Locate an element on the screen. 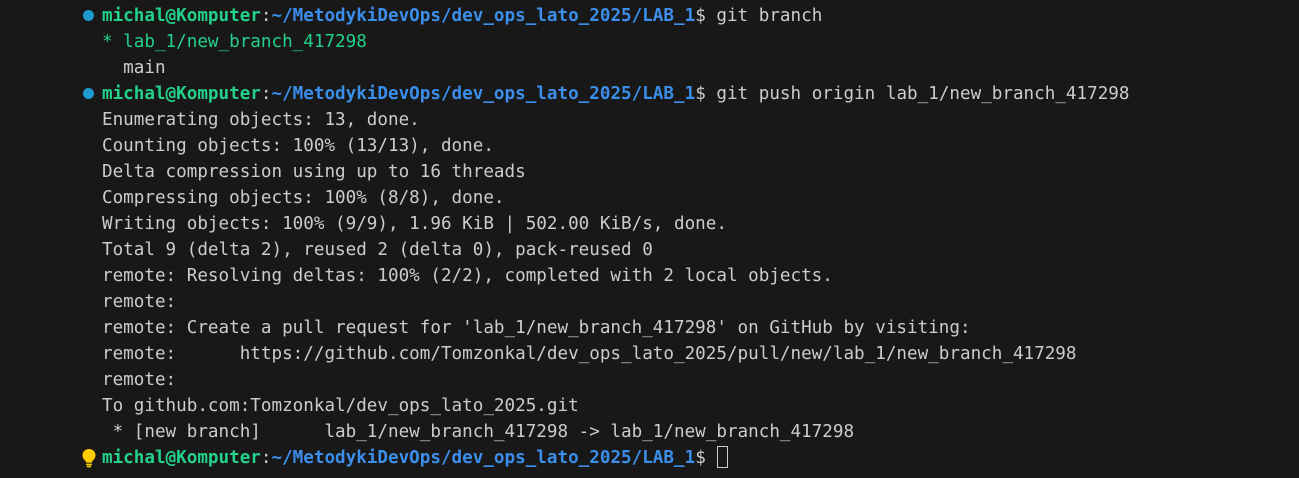  lightbulb-icon is located at coordinates (89, 458).